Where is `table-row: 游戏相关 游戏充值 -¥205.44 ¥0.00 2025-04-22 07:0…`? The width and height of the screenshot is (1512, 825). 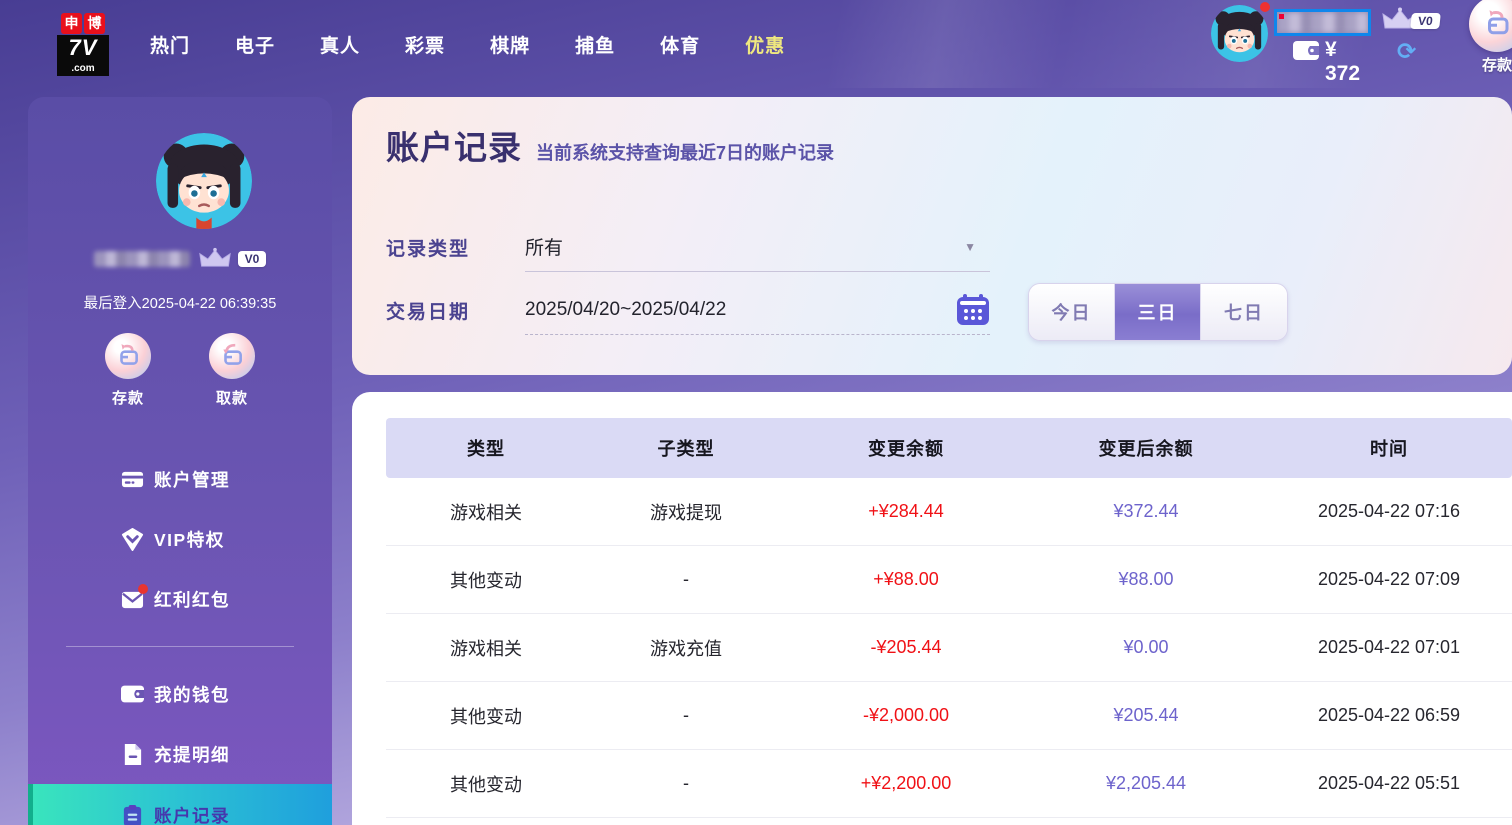
table-row: 游戏相关 游戏充值 -¥205.44 ¥0.00 2025-04-22 07:0… is located at coordinates (949, 648).